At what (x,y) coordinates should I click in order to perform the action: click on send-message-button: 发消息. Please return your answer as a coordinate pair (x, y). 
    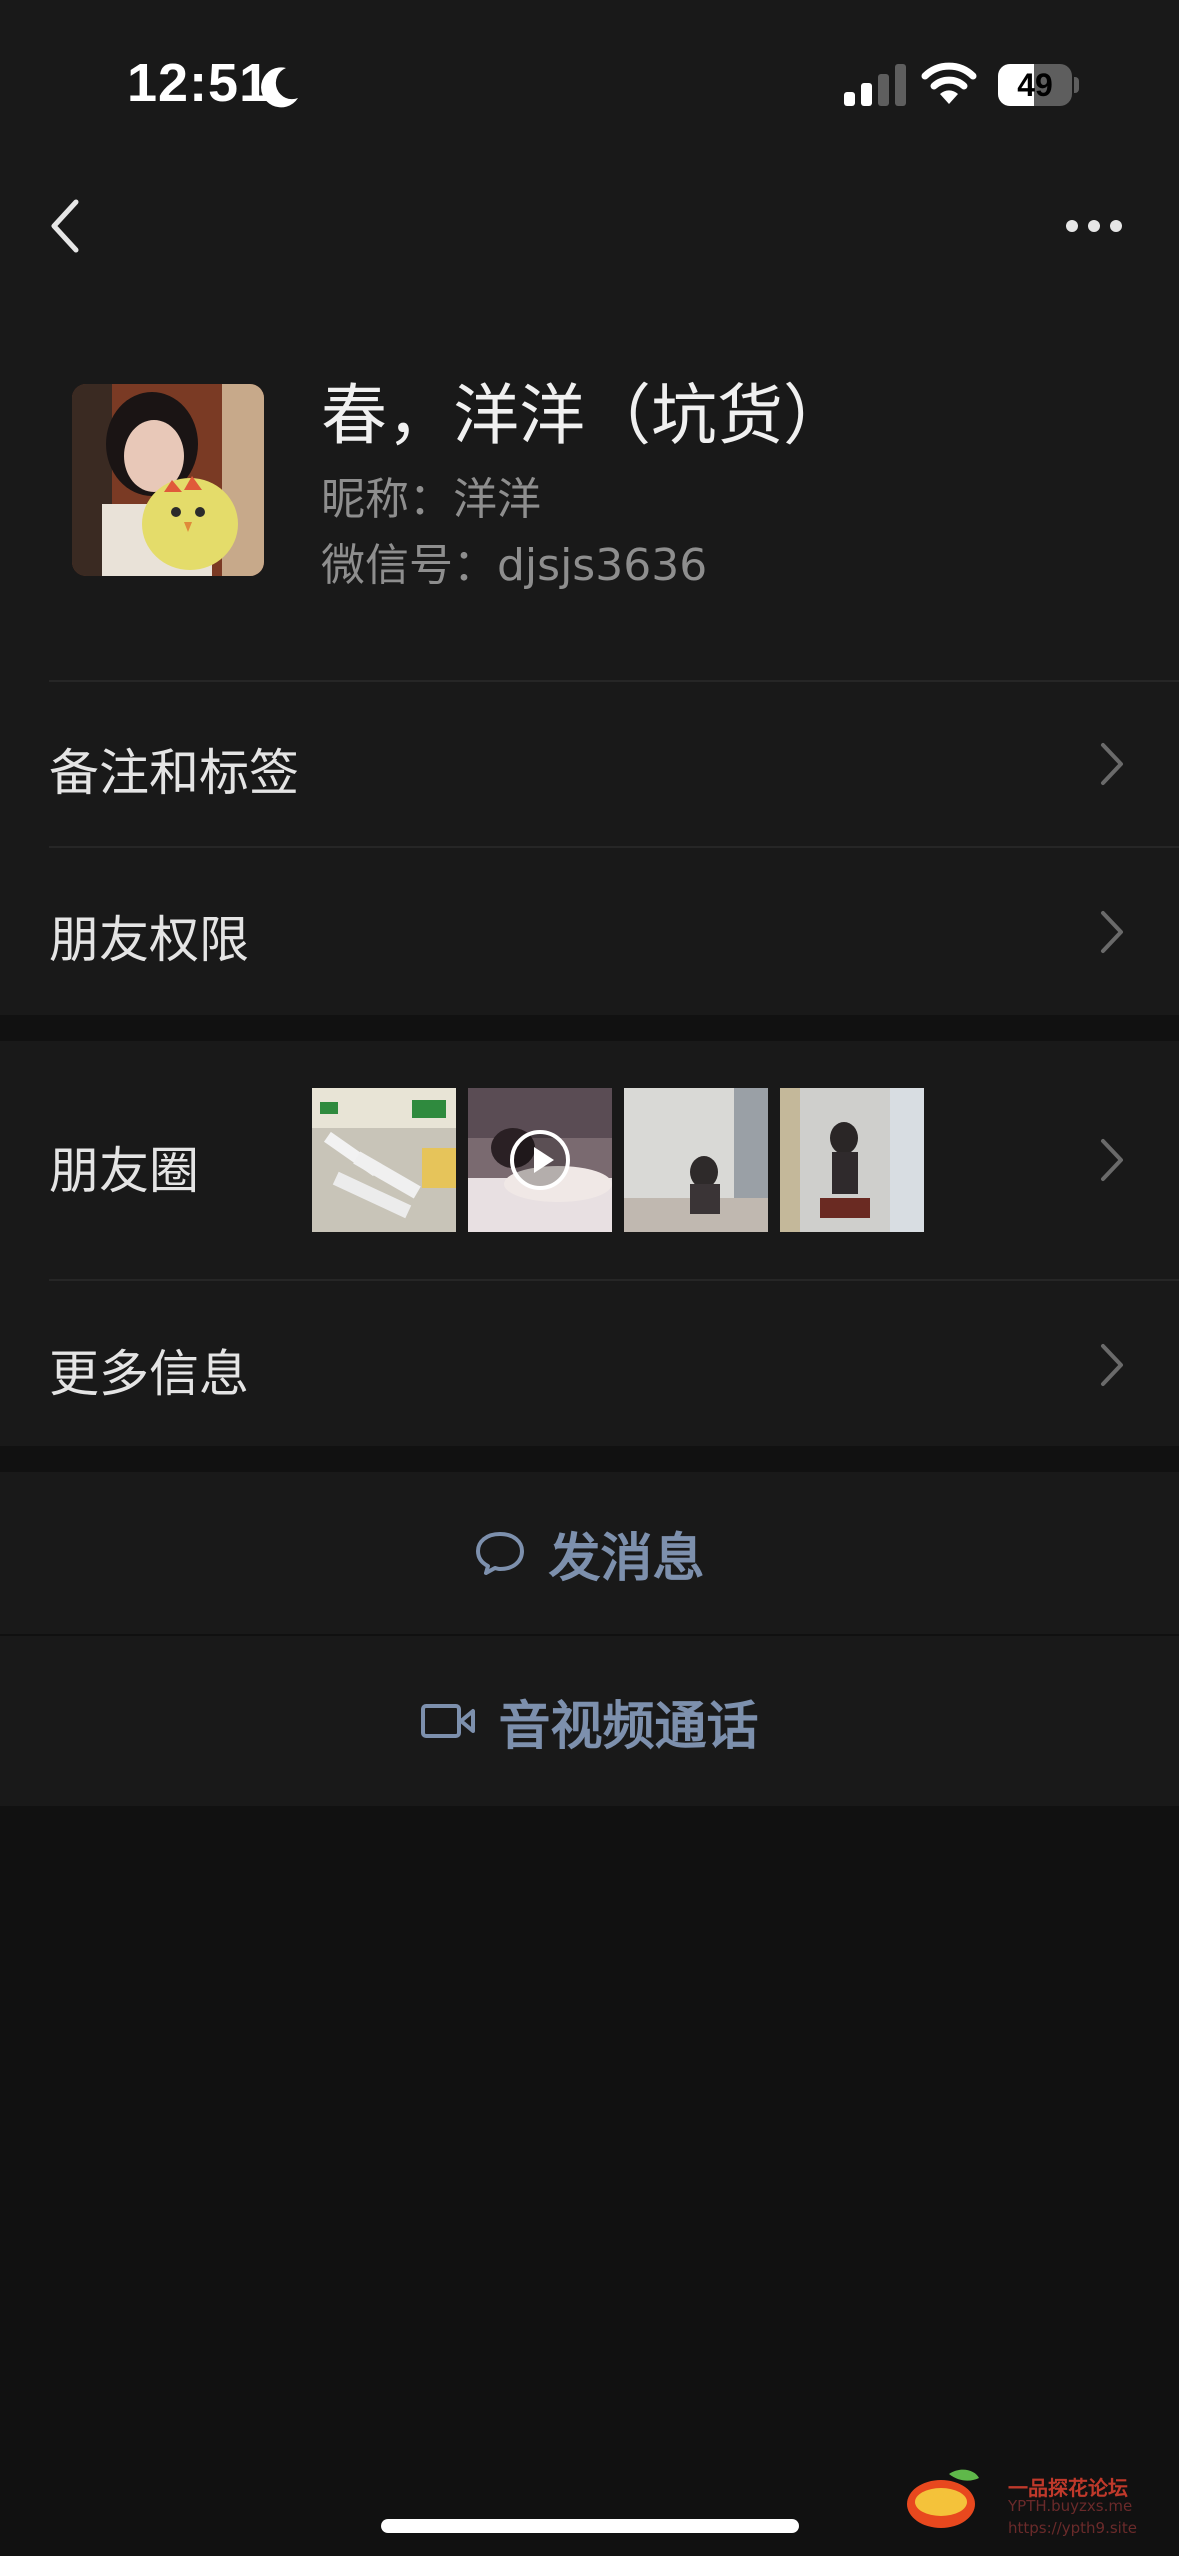
    Looking at the image, I should click on (589, 1553).